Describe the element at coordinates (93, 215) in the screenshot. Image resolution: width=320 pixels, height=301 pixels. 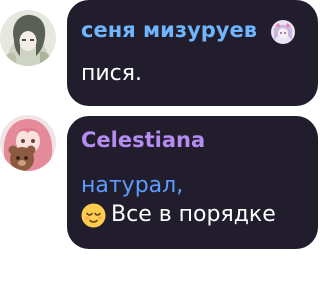
I see `relieved-face-emoji-icon` at that location.